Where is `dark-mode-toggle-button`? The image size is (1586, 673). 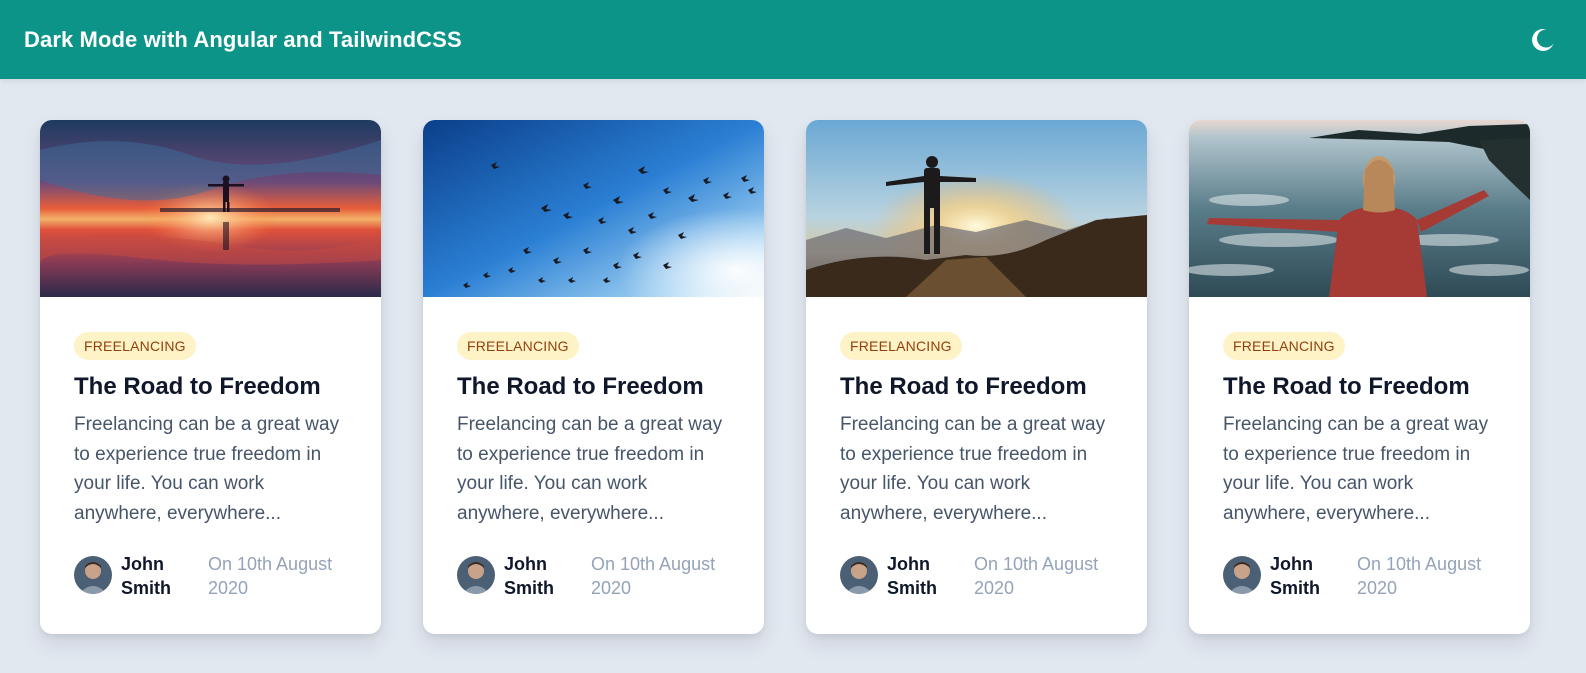
dark-mode-toggle-button is located at coordinates (1543, 40).